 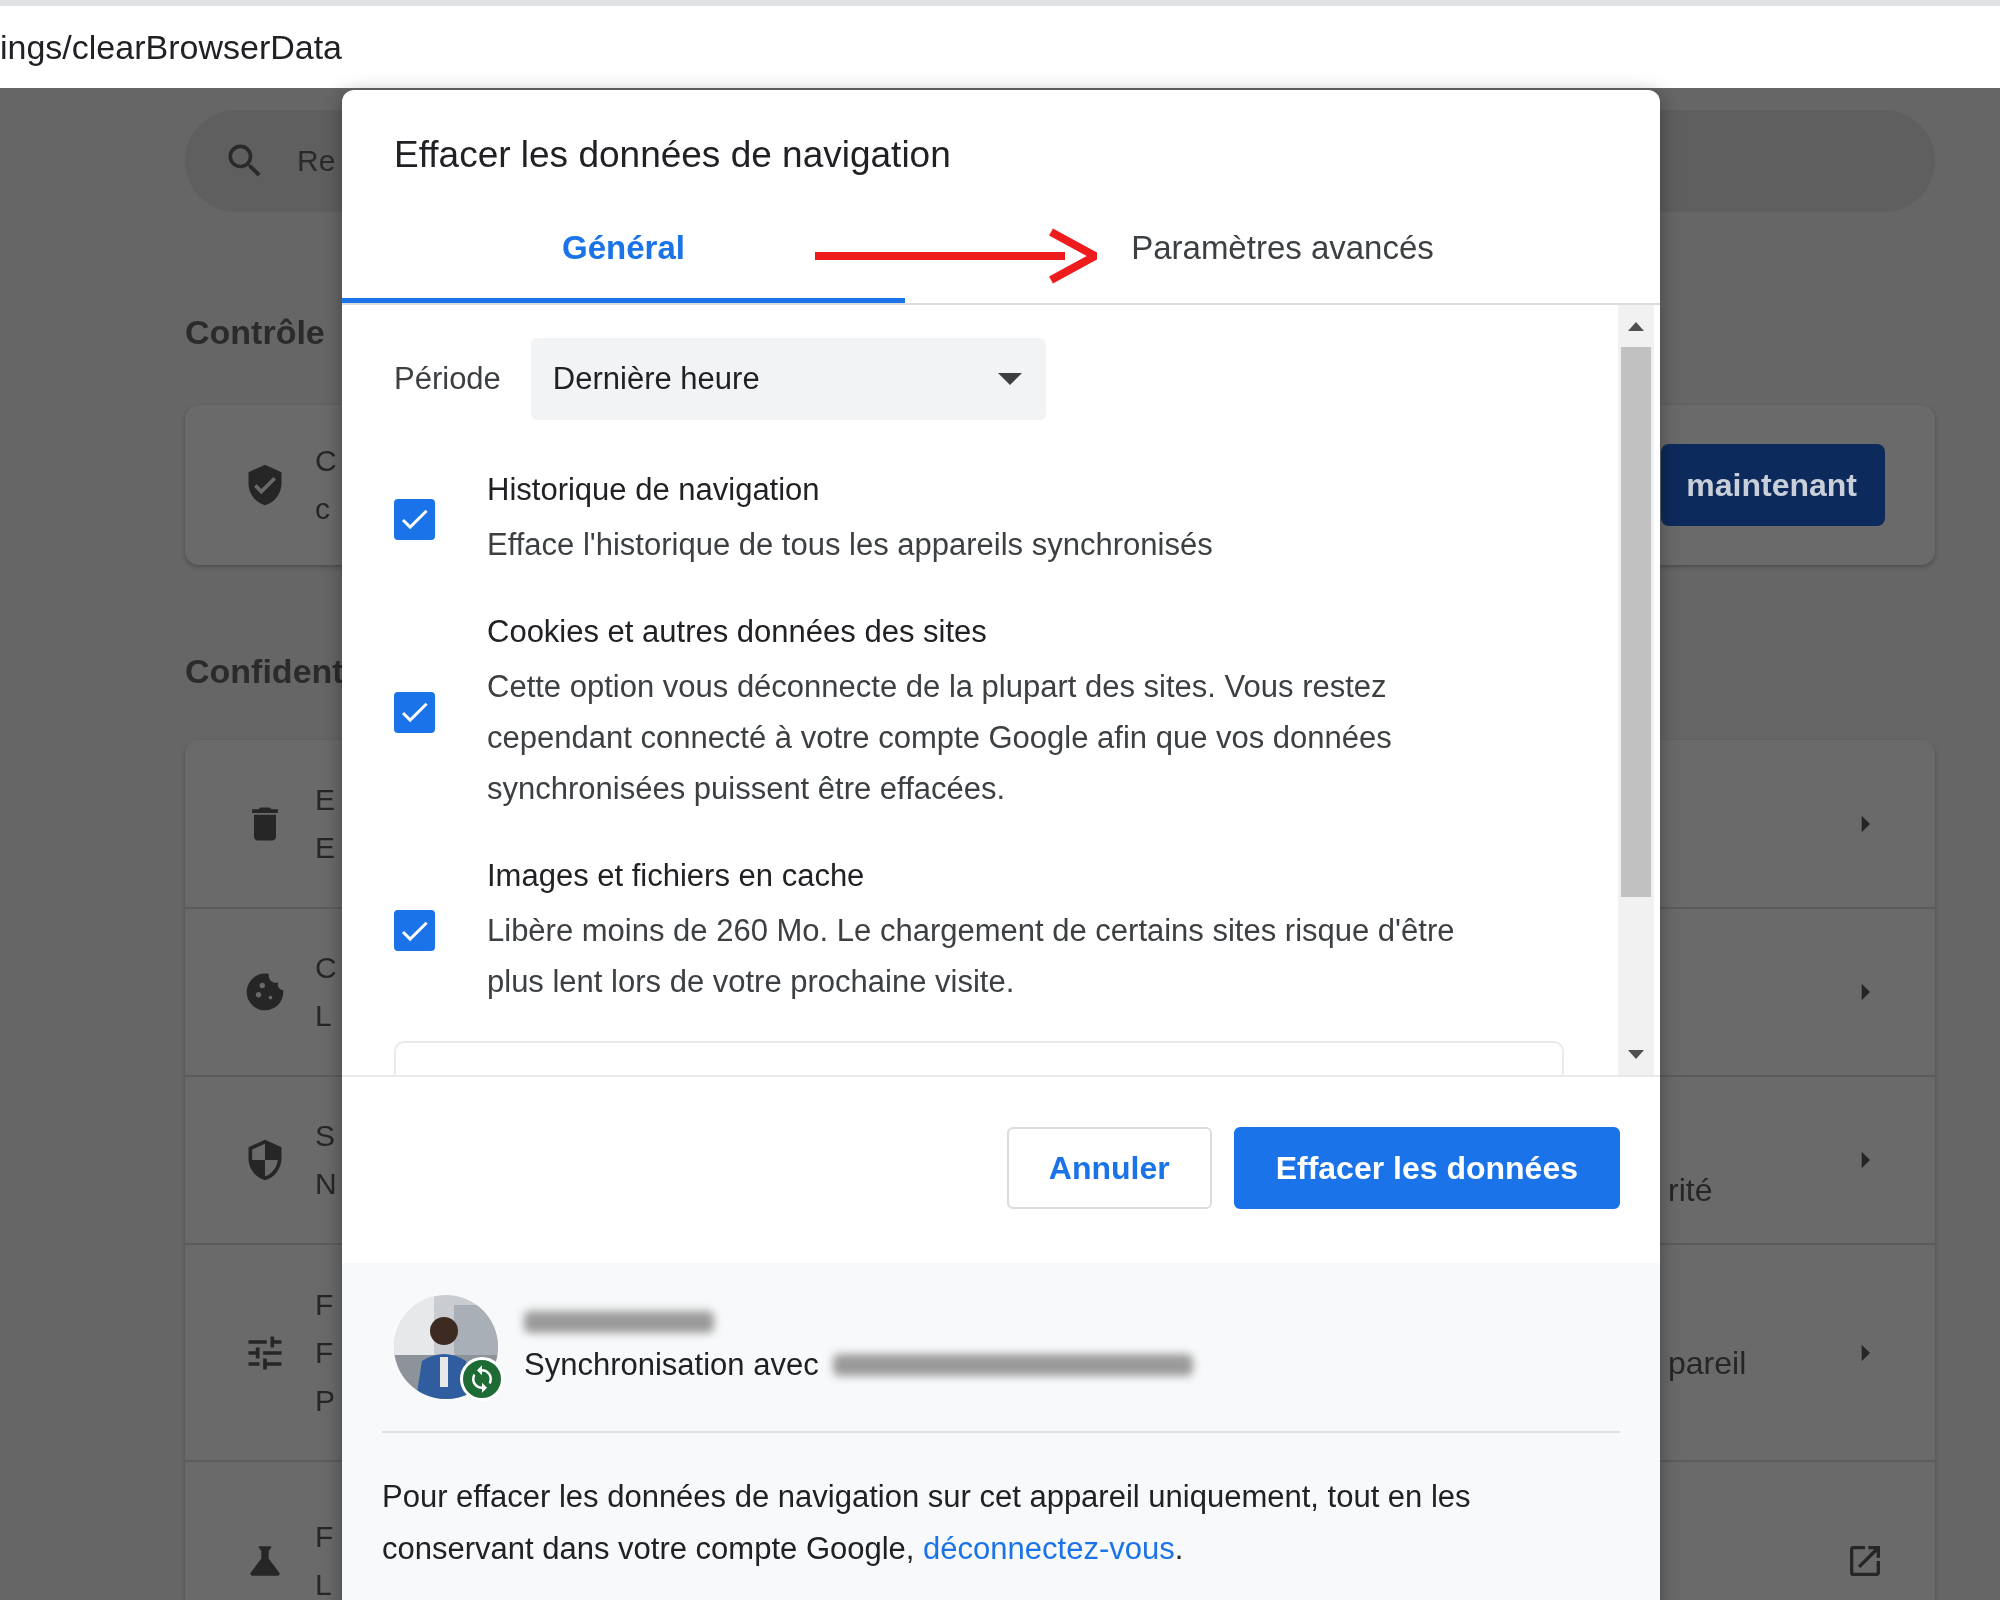 I want to click on clear-data-button: Effacer les données, so click(x=1426, y=1168).